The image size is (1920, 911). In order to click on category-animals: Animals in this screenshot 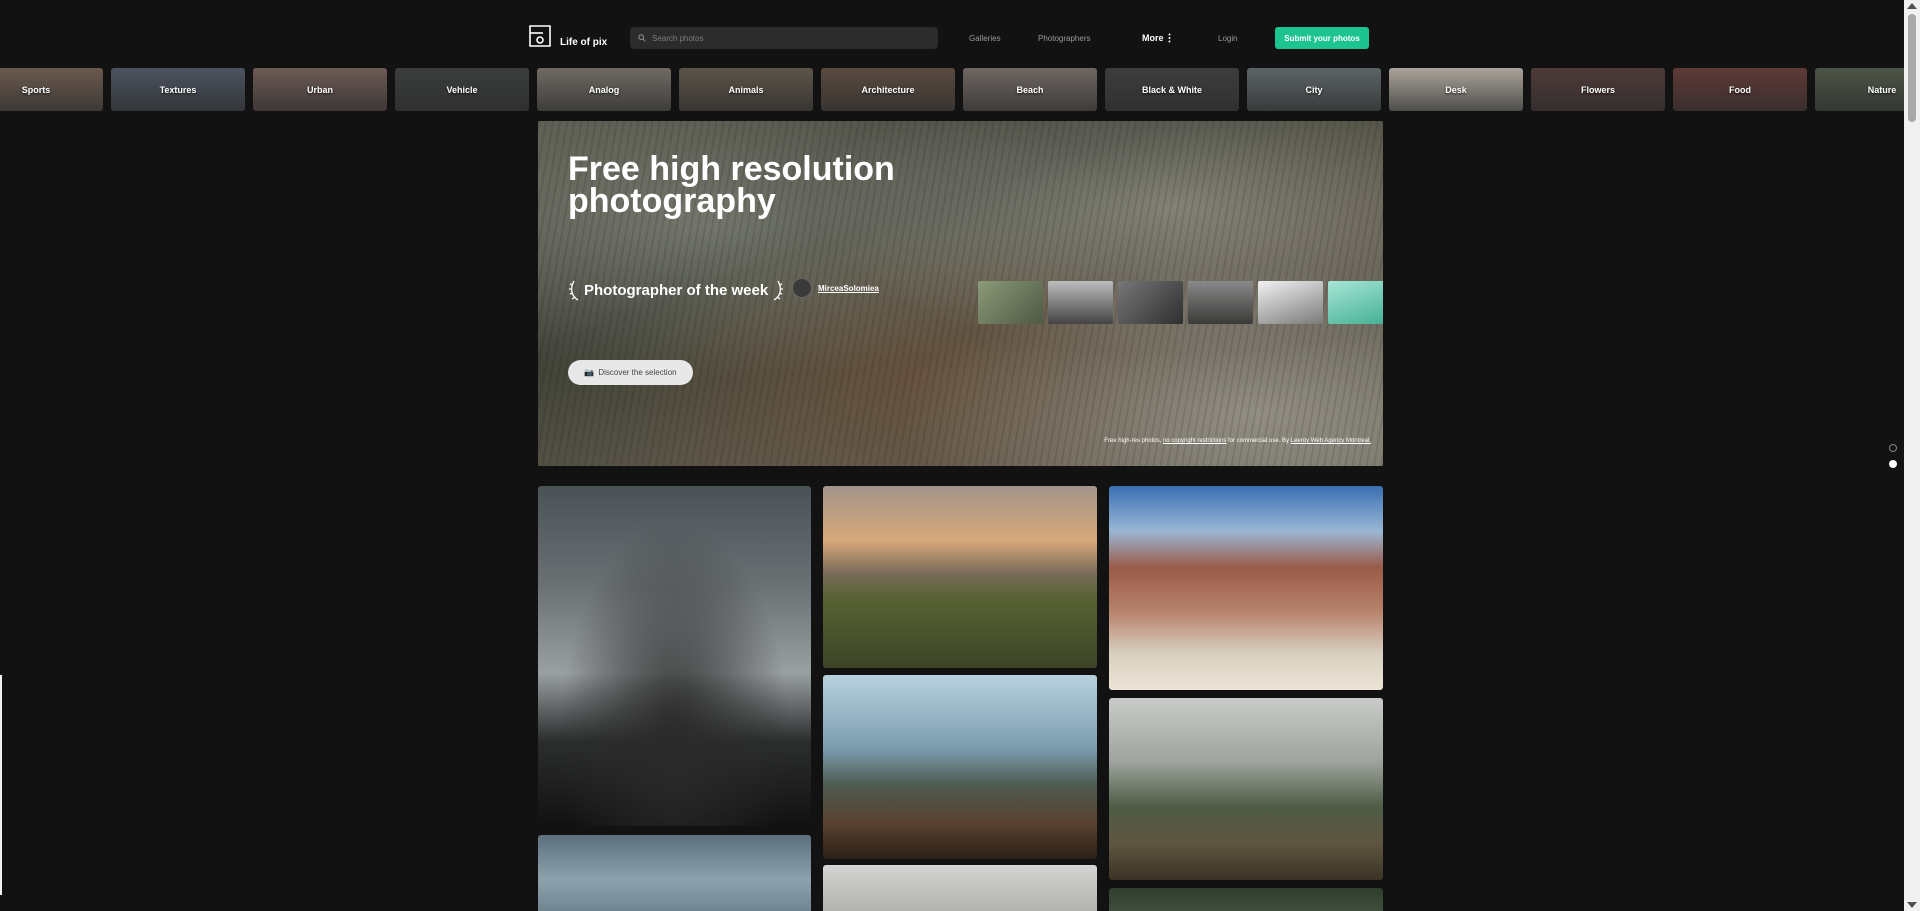, I will do `click(746, 89)`.